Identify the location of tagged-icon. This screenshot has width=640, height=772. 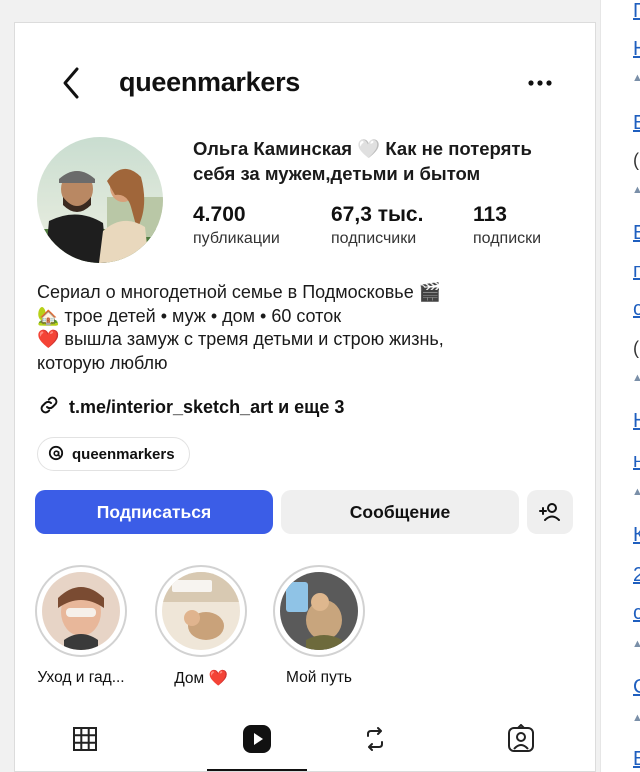
(521, 739).